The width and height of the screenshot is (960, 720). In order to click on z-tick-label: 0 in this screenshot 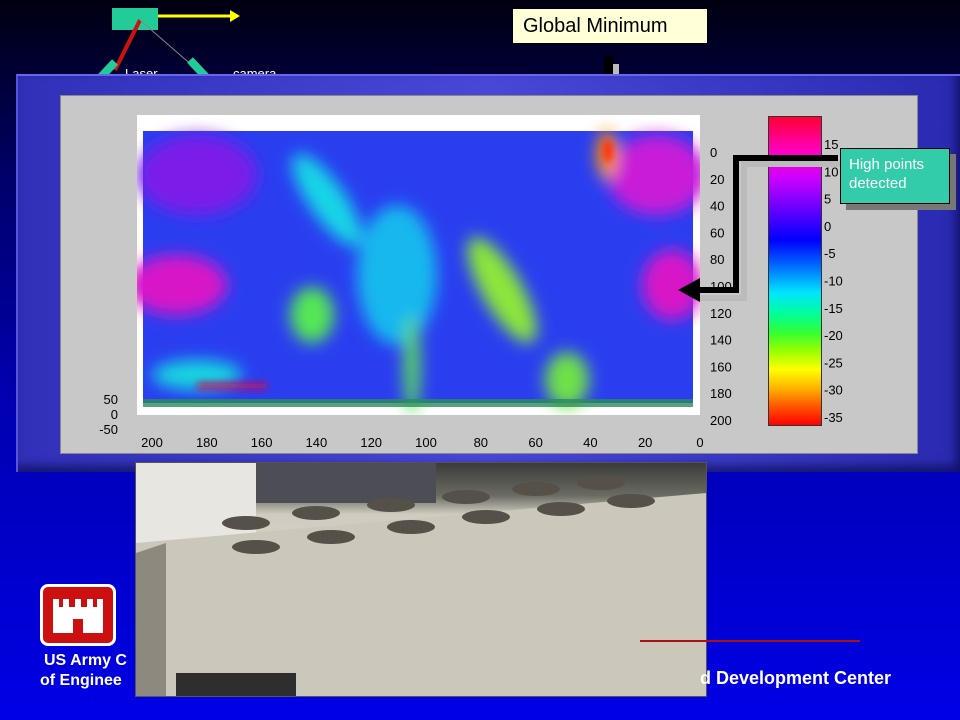, I will do `click(114, 414)`.